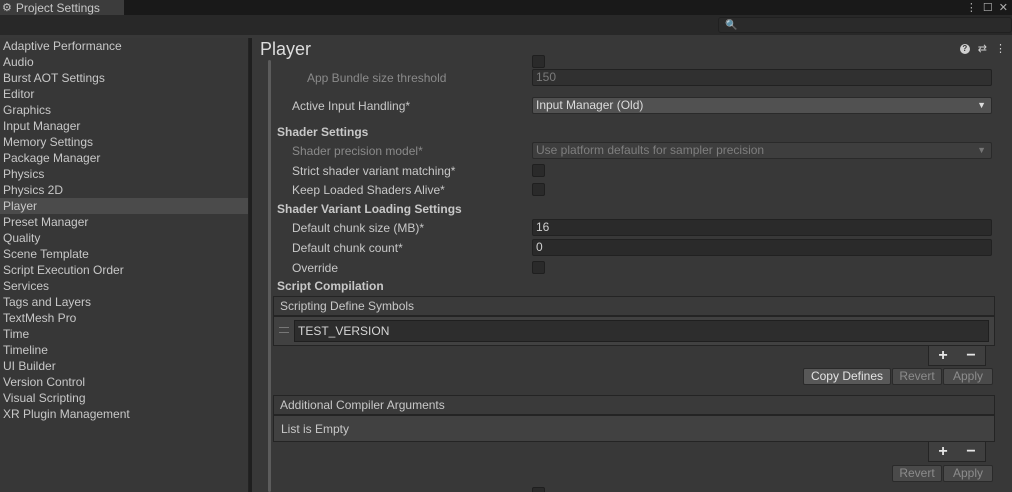 The width and height of the screenshot is (1012, 492). What do you see at coordinates (124, 46) in the screenshot?
I see `sidebar-item-adaptive-performance: Adaptive Performance` at bounding box center [124, 46].